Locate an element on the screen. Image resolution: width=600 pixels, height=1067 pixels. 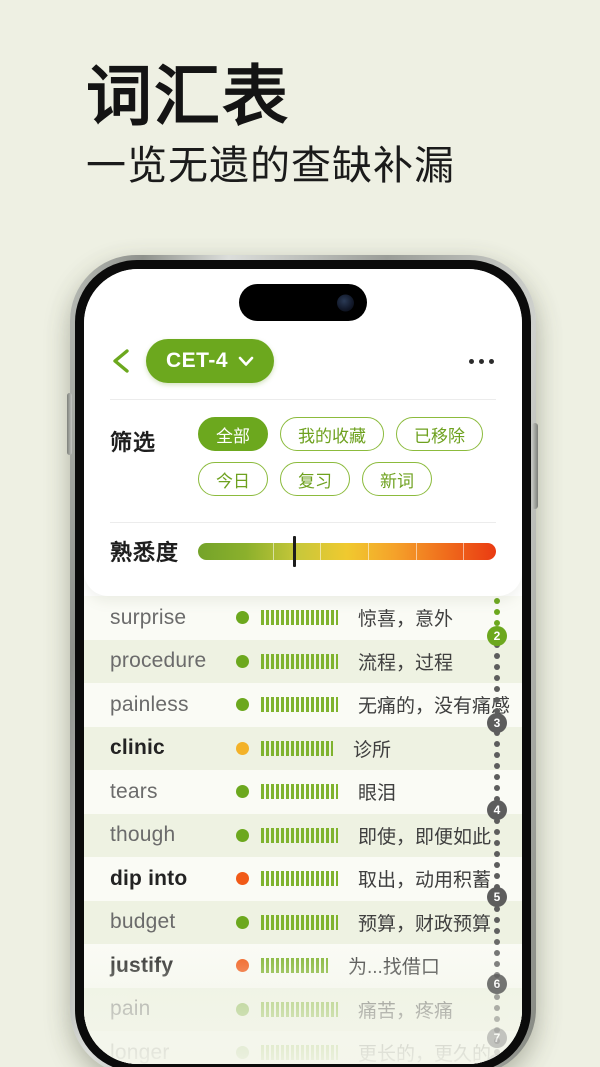
familiarity-label: 熟悉度 is located at coordinates (145, 552).